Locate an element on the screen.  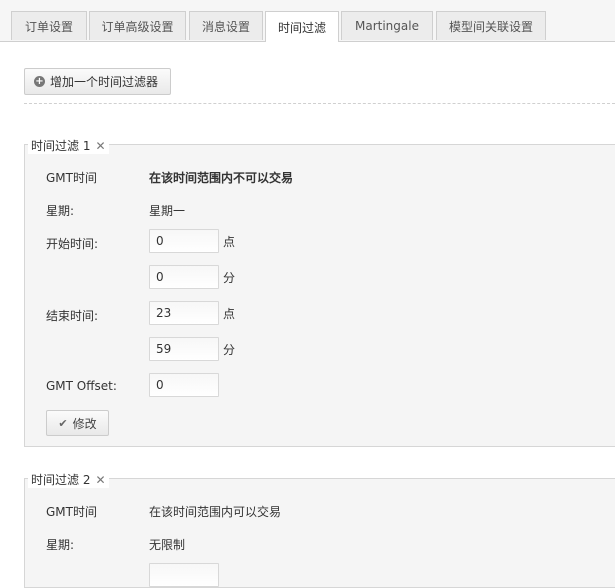
group-legend: 时间过滤 2 ✕ is located at coordinates (68, 479).